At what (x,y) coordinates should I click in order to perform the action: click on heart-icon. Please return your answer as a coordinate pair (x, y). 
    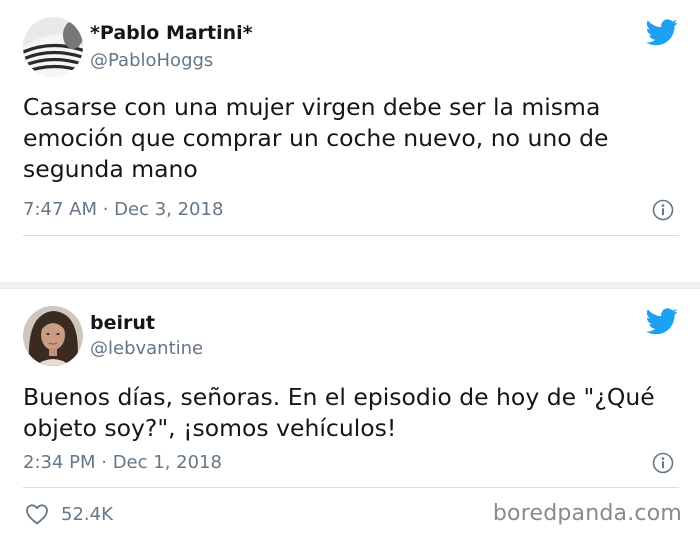
    Looking at the image, I should click on (37, 514).